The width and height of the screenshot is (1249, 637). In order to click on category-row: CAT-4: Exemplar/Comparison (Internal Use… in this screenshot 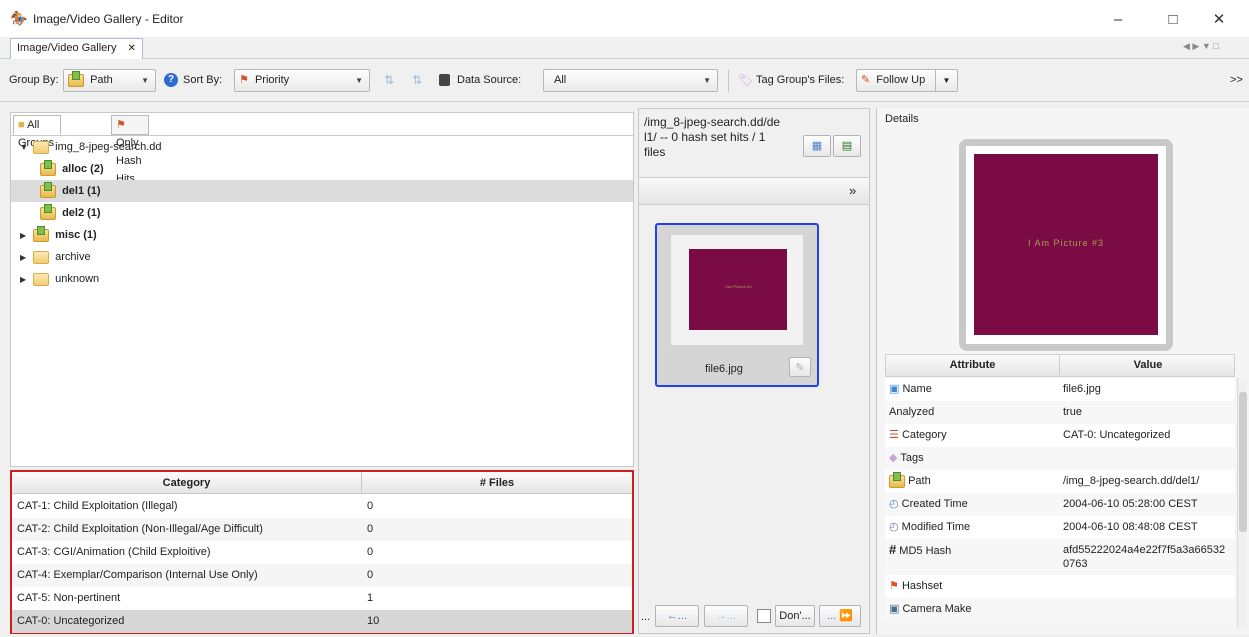, I will do `click(322, 575)`.